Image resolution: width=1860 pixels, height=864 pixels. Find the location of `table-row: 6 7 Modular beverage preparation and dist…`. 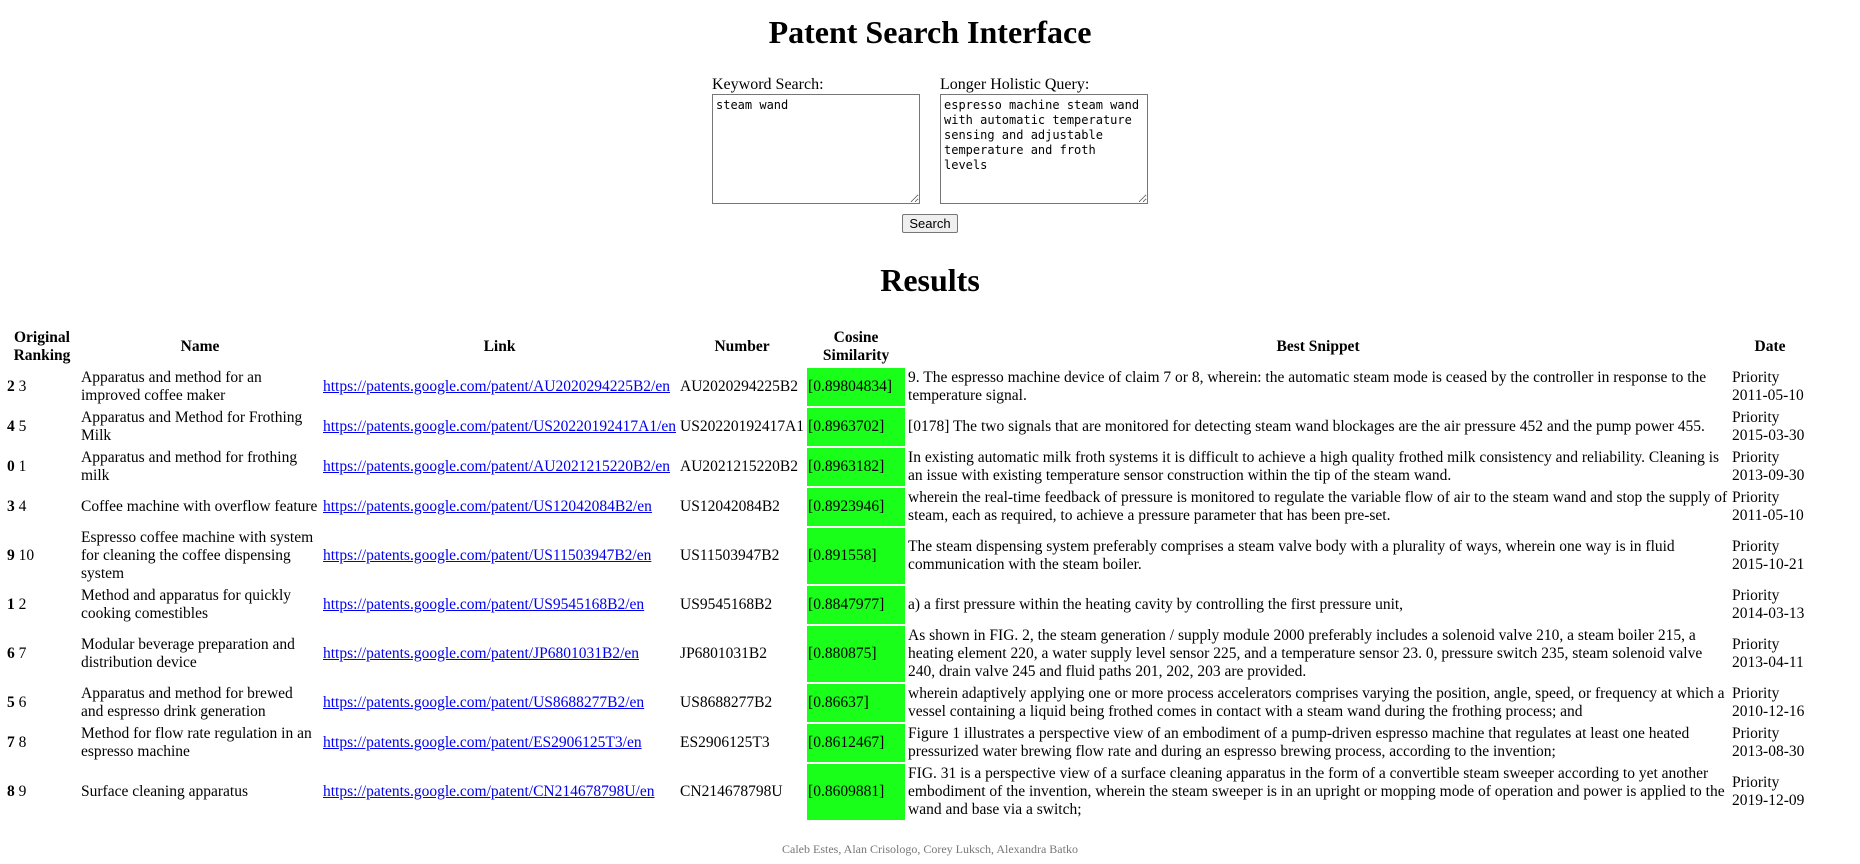

table-row: 6 7 Modular beverage preparation and dist… is located at coordinates (907, 654).